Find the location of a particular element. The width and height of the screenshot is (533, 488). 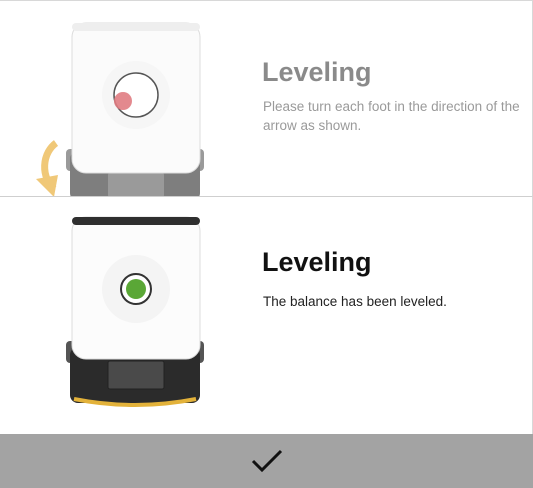

step-description: The balance has been leveled. is located at coordinates (355, 301).